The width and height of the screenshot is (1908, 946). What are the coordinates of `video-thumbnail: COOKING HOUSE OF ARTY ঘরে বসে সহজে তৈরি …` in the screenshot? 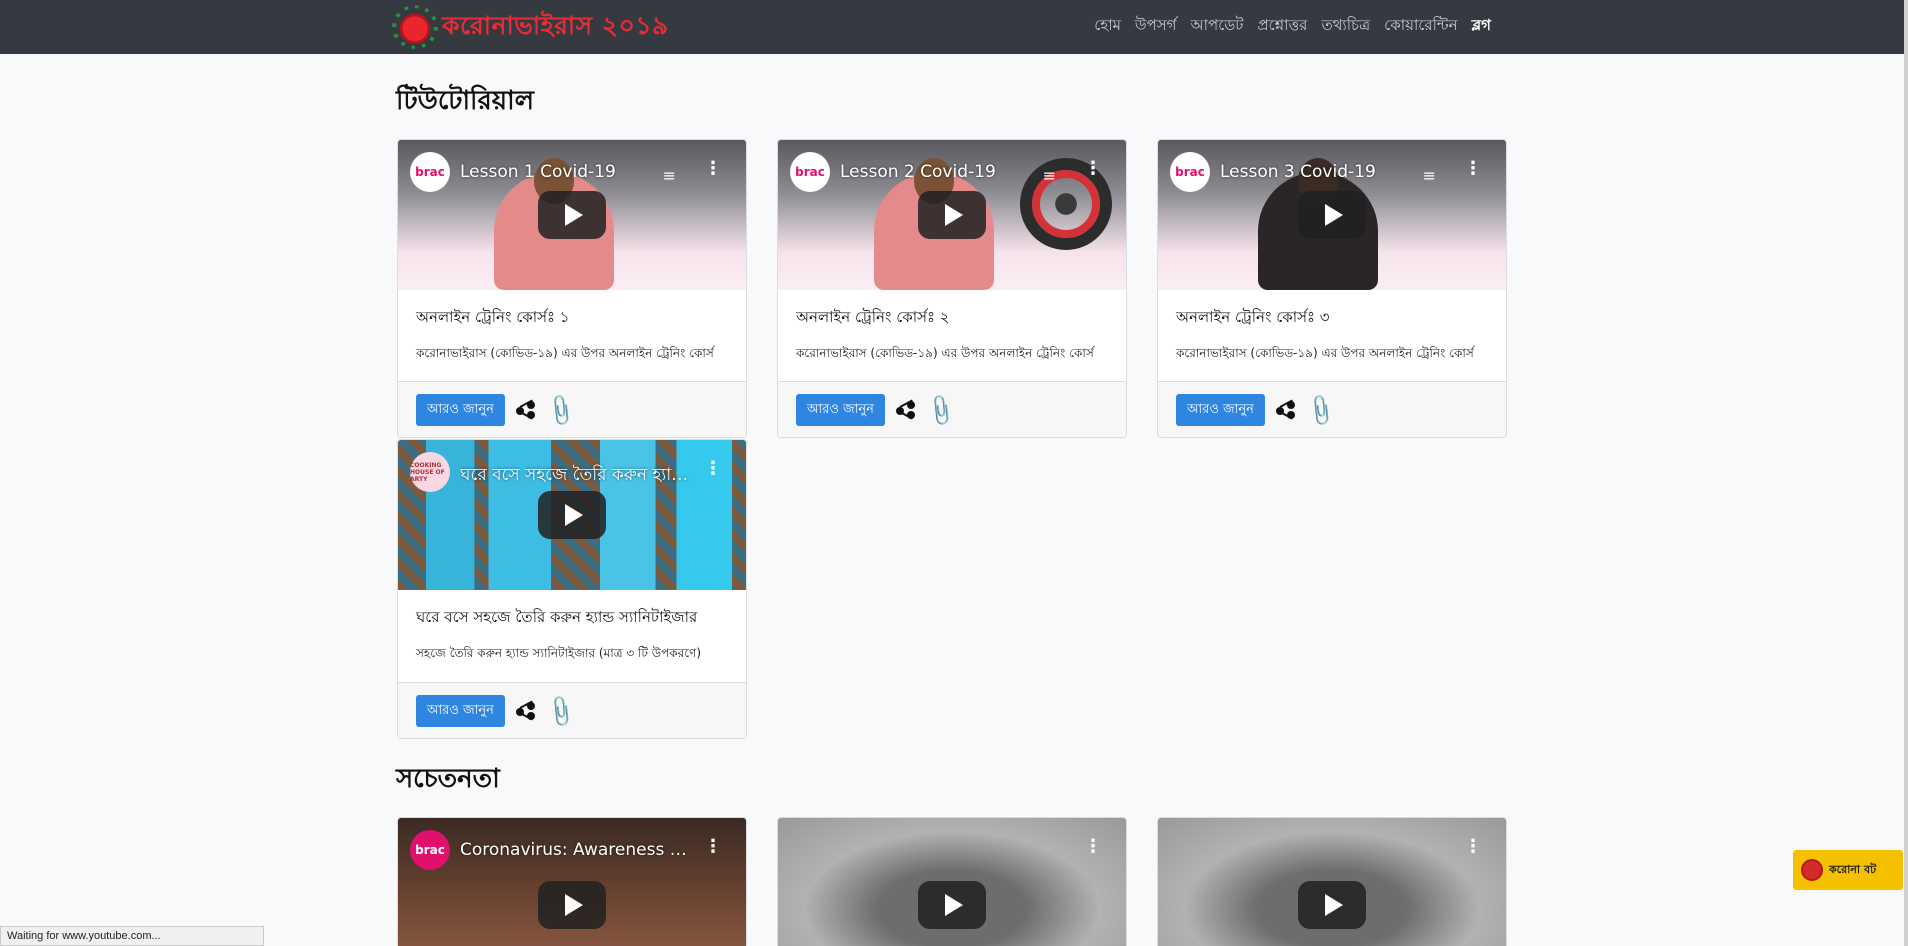 It's located at (572, 515).